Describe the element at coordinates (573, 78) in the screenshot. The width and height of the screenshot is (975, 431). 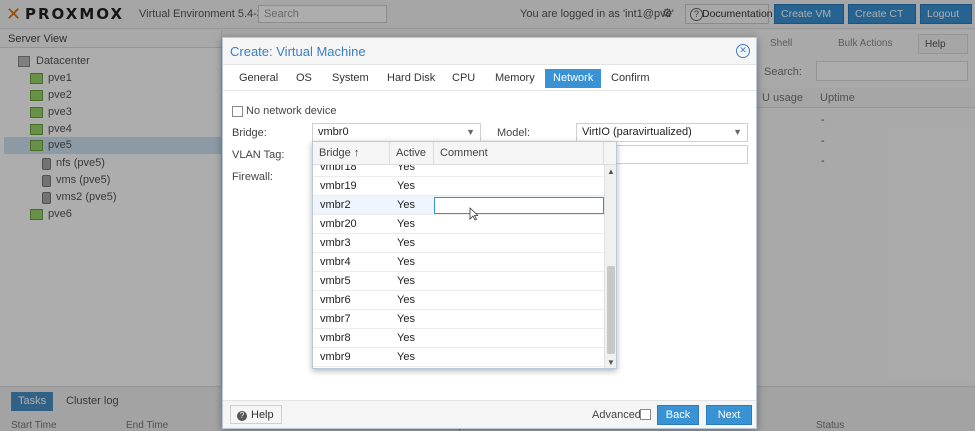
I see `tab-network: Network` at that location.